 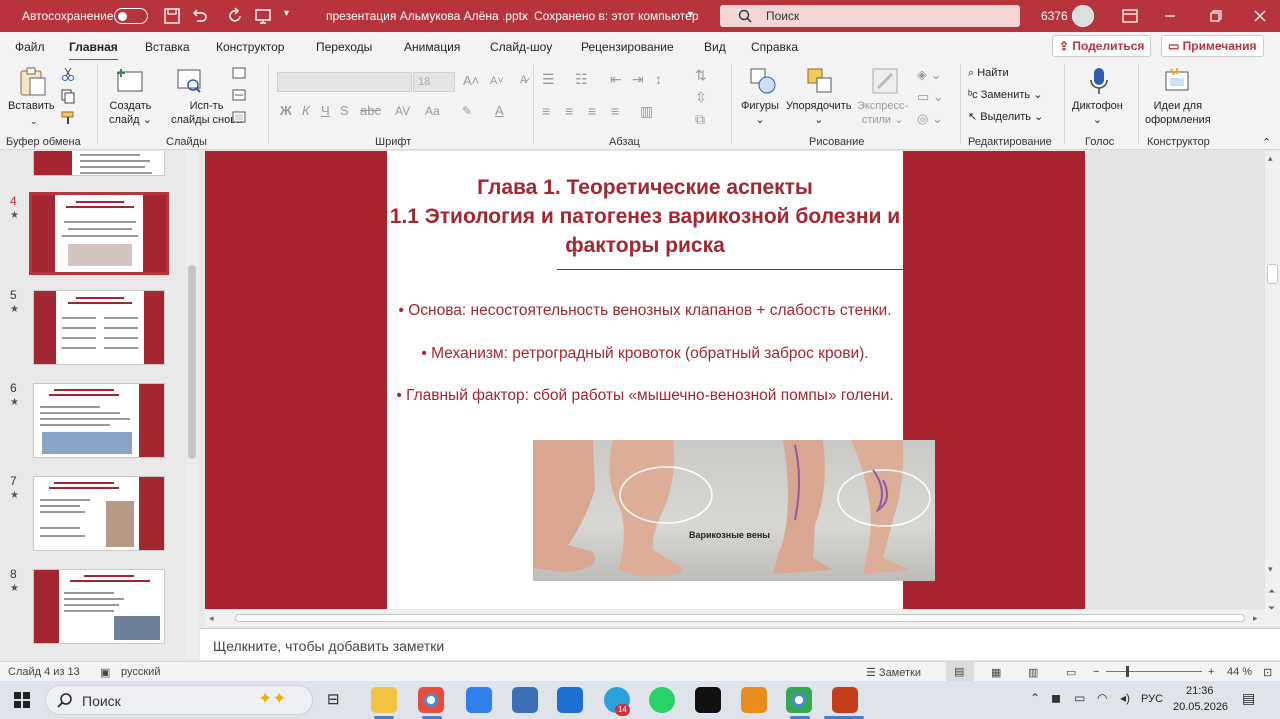 What do you see at coordinates (870, 16) in the screenshot?
I see `search-box: Поиск` at bounding box center [870, 16].